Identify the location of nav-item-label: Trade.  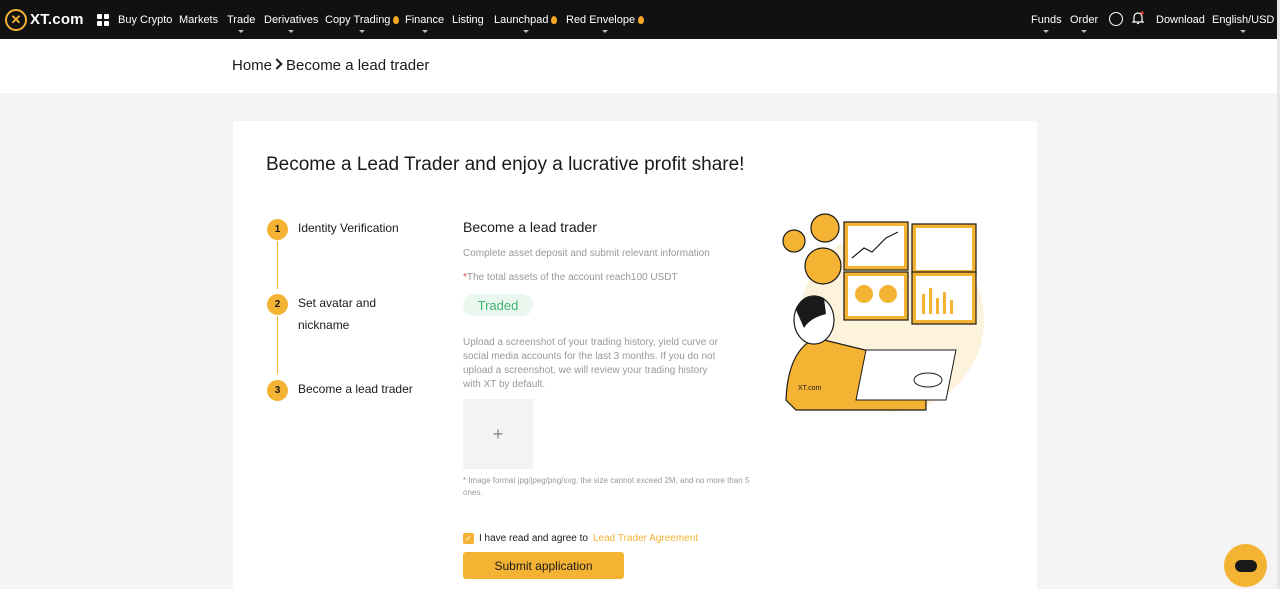
(241, 19).